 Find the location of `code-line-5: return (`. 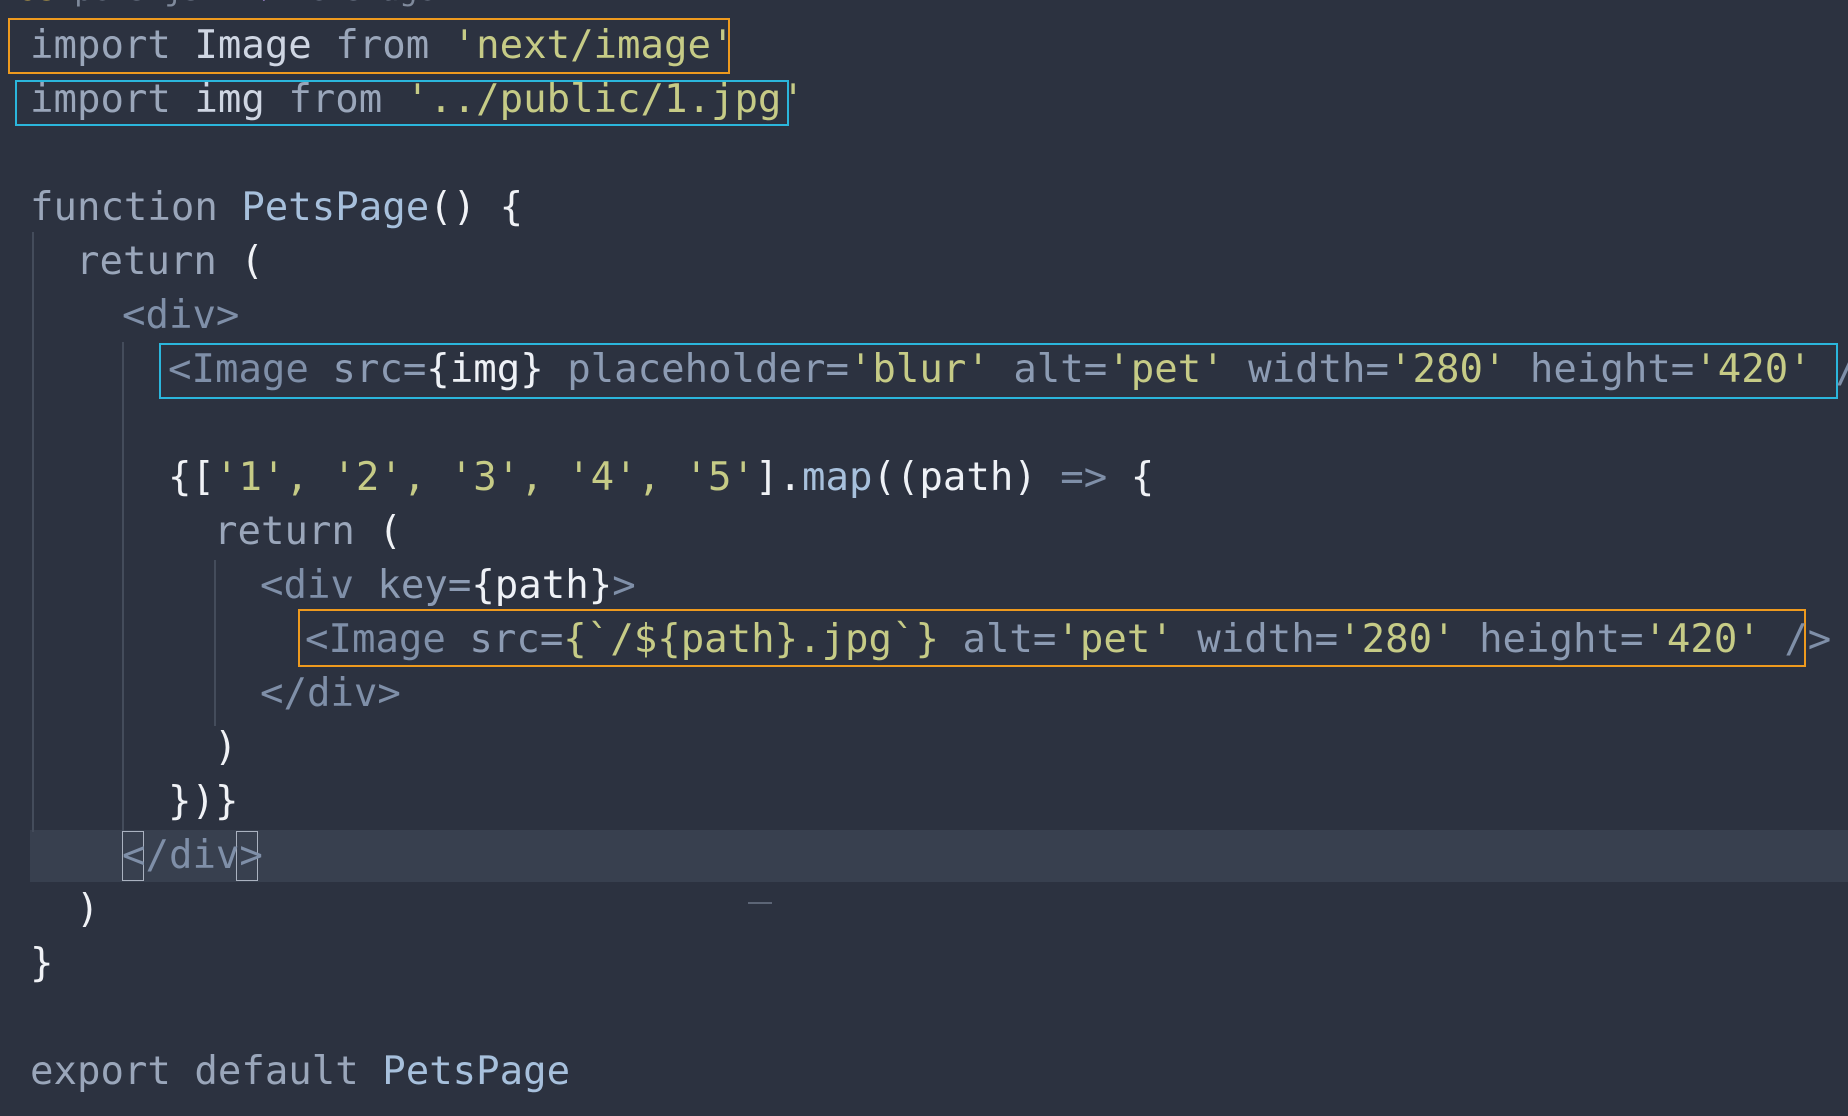

code-line-5: return ( is located at coordinates (170, 261).